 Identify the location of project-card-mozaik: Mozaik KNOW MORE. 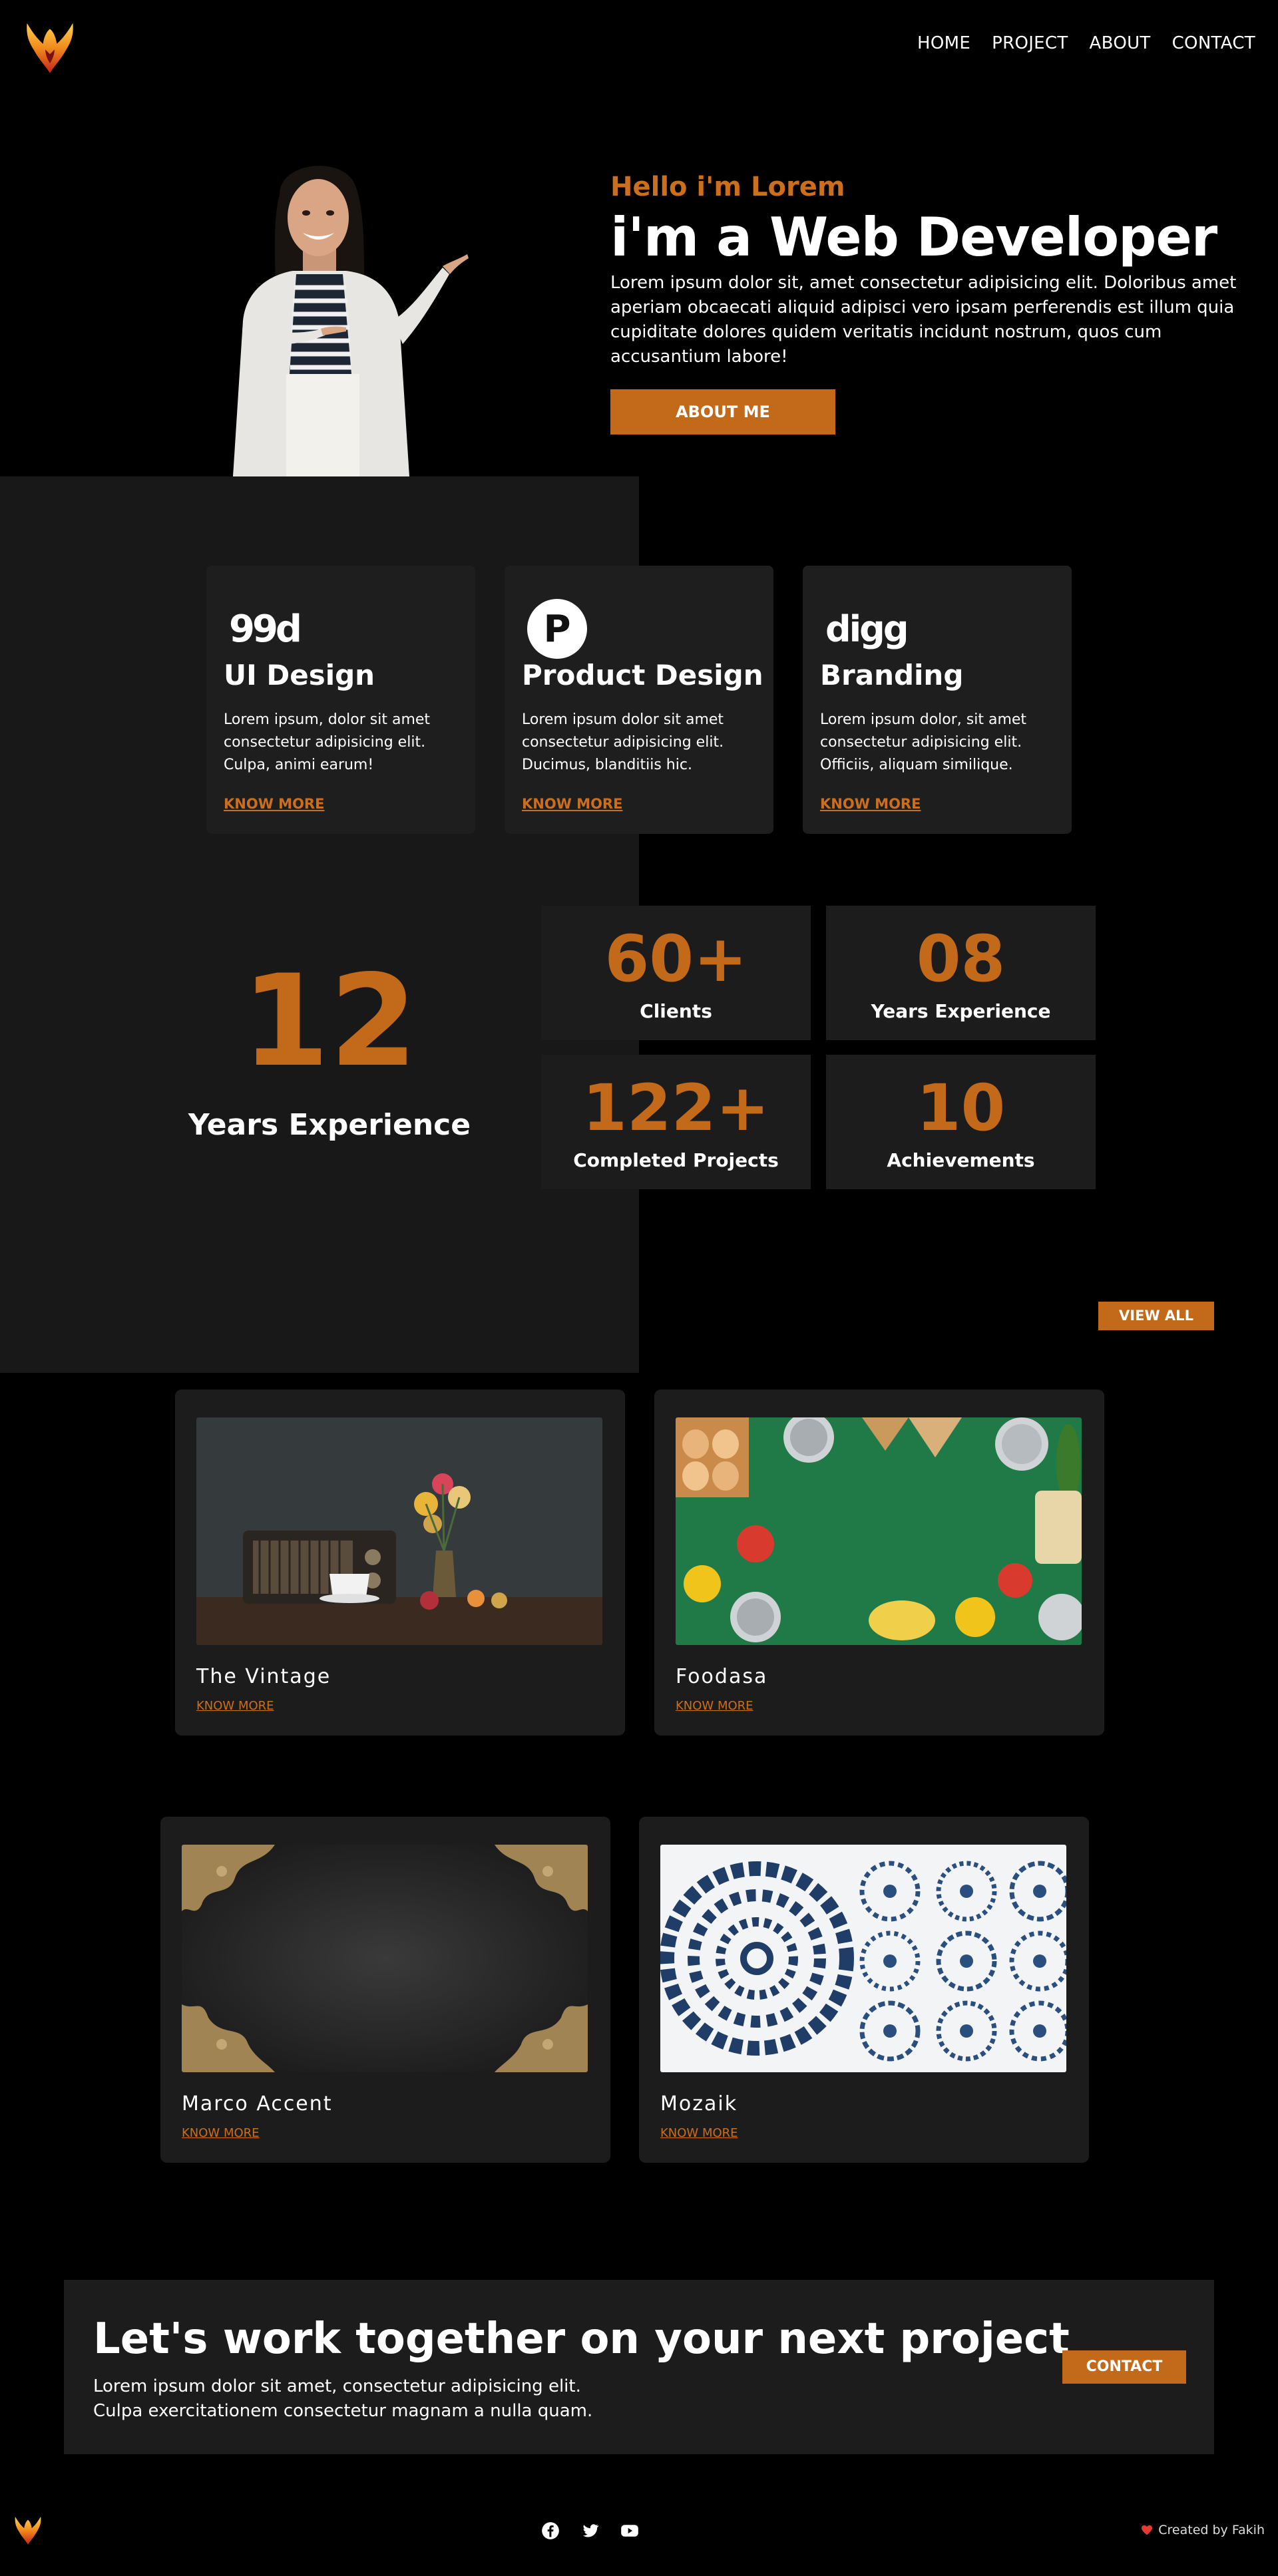
(864, 1990).